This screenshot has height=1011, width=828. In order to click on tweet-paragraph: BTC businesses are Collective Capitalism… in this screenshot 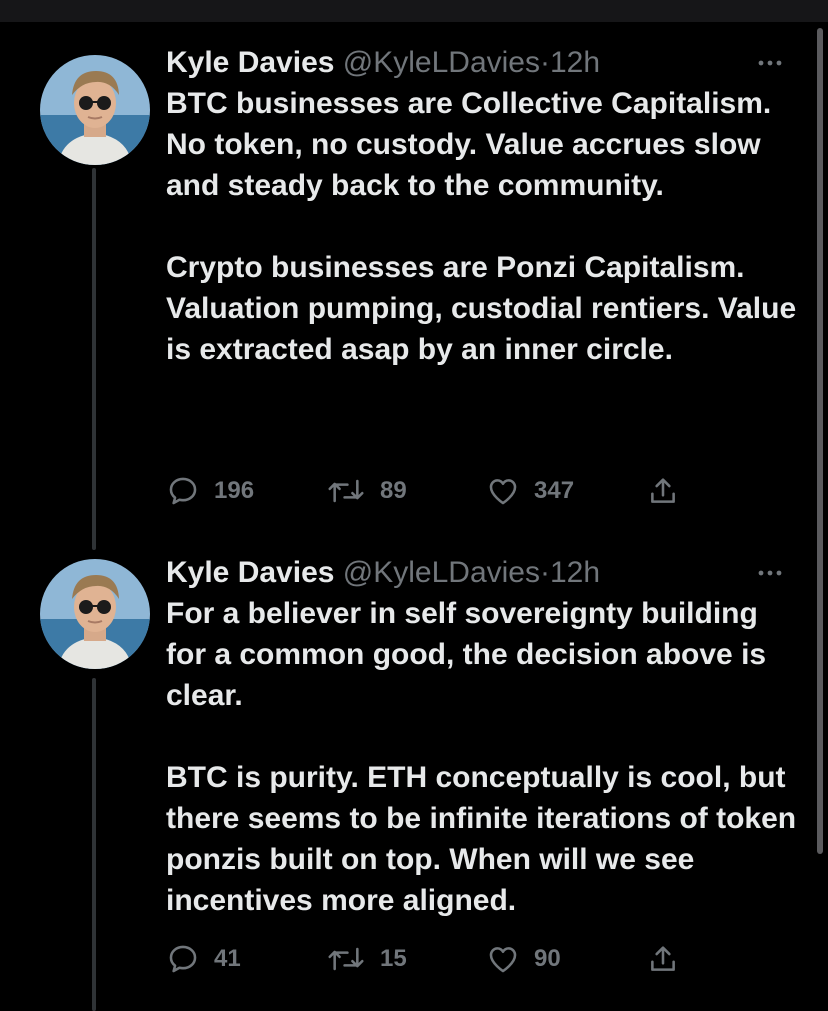, I will do `click(469, 144)`.